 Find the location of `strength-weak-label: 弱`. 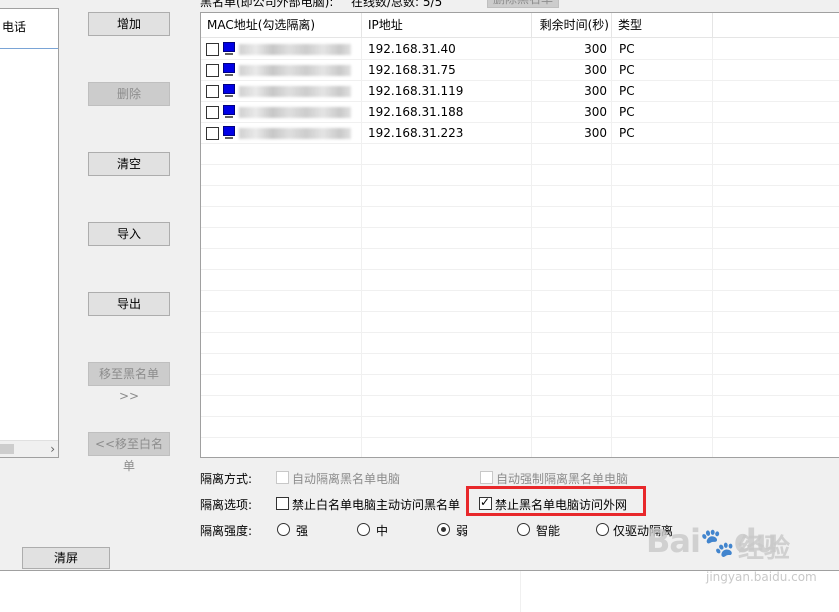

strength-weak-label: 弱 is located at coordinates (462, 531).